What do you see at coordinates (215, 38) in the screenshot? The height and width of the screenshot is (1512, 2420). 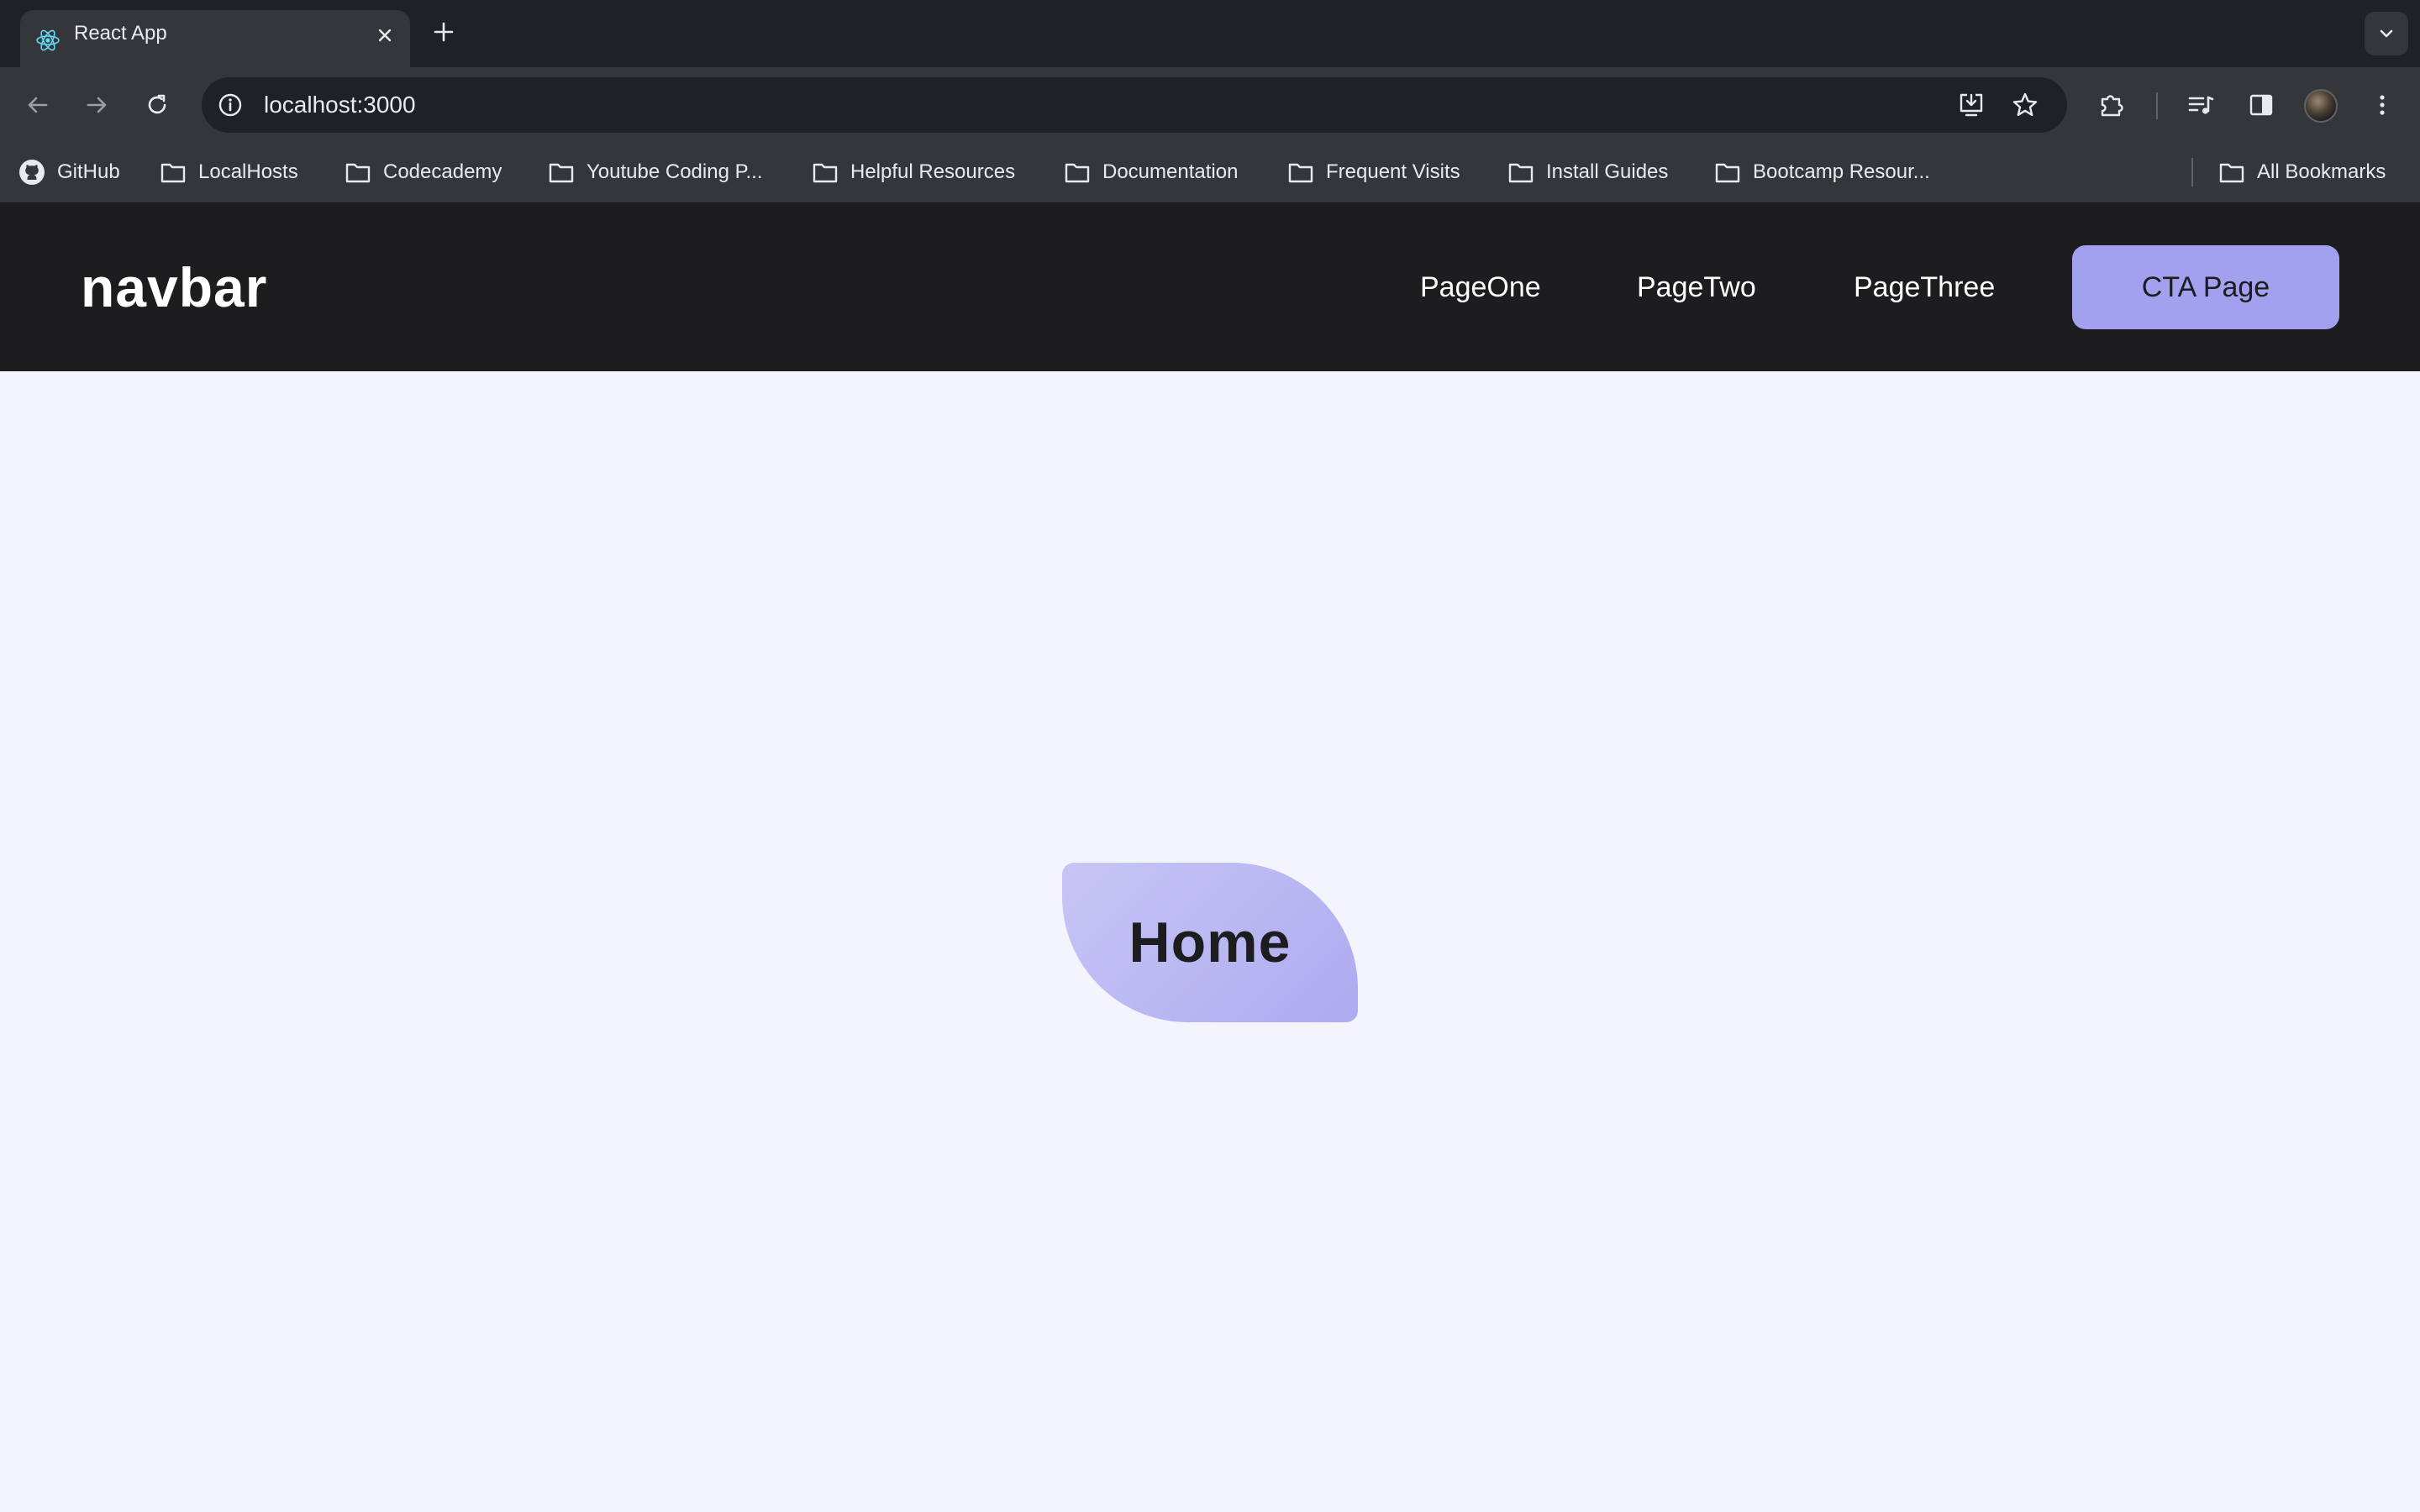 I see `browser-tab: React App` at bounding box center [215, 38].